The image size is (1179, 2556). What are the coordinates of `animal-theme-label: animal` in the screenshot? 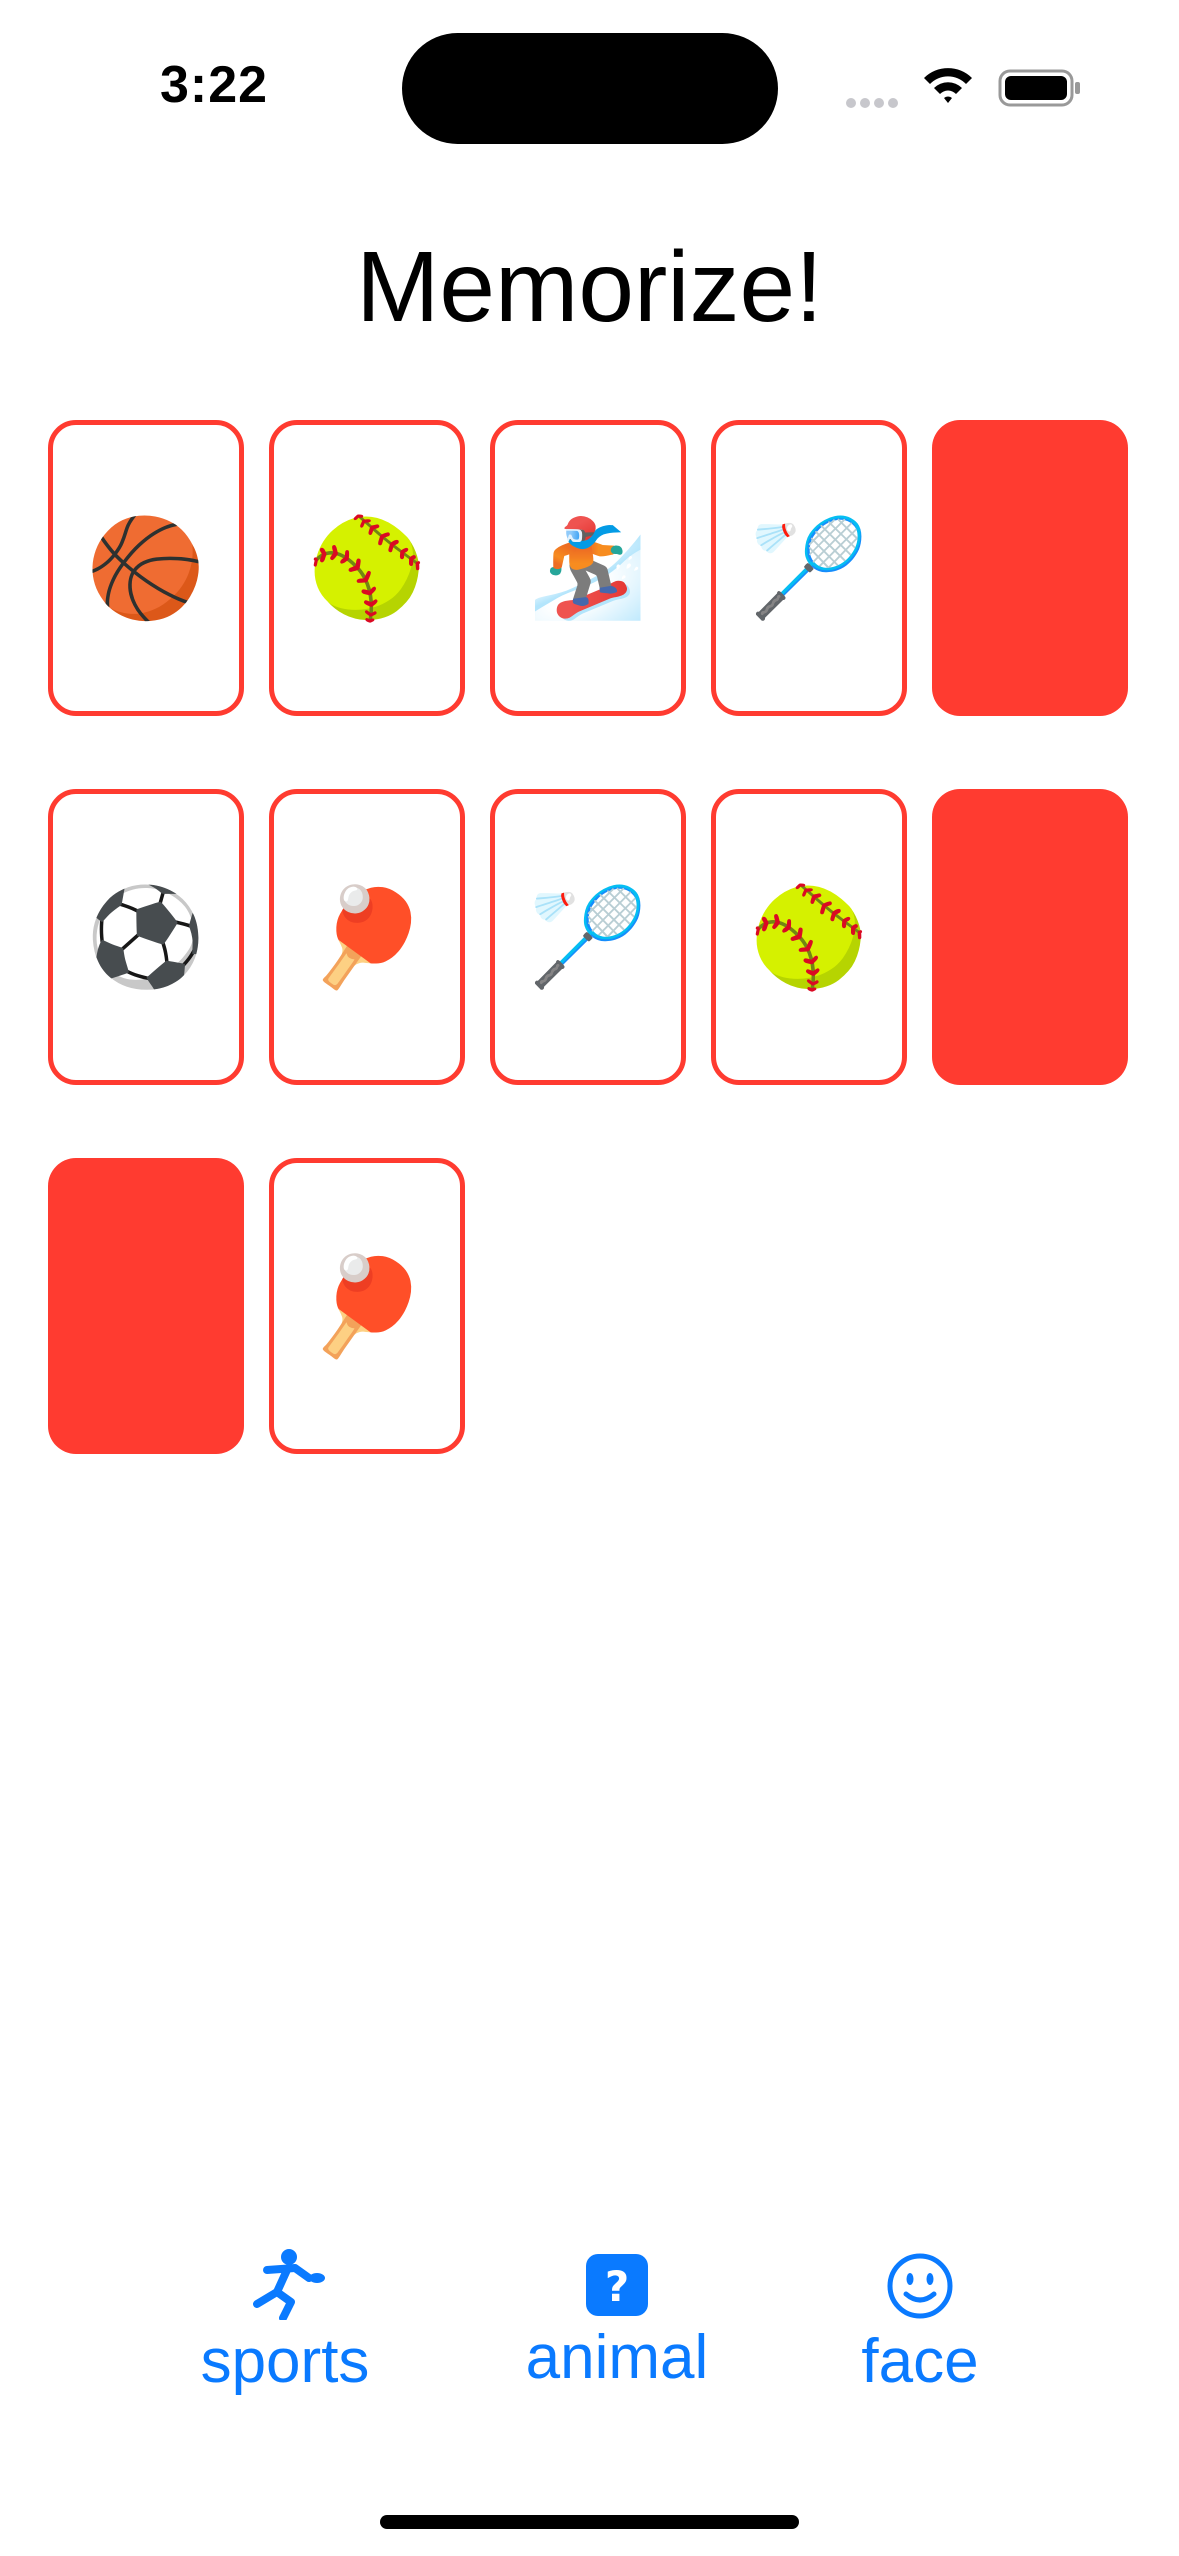 It's located at (617, 2357).